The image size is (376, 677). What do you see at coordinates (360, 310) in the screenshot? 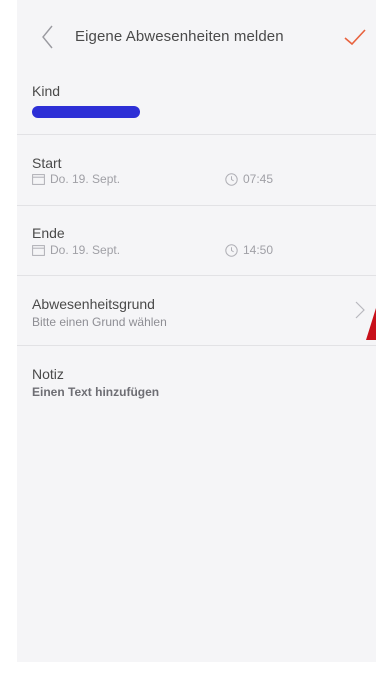
I see `chevron-right-icon` at bounding box center [360, 310].